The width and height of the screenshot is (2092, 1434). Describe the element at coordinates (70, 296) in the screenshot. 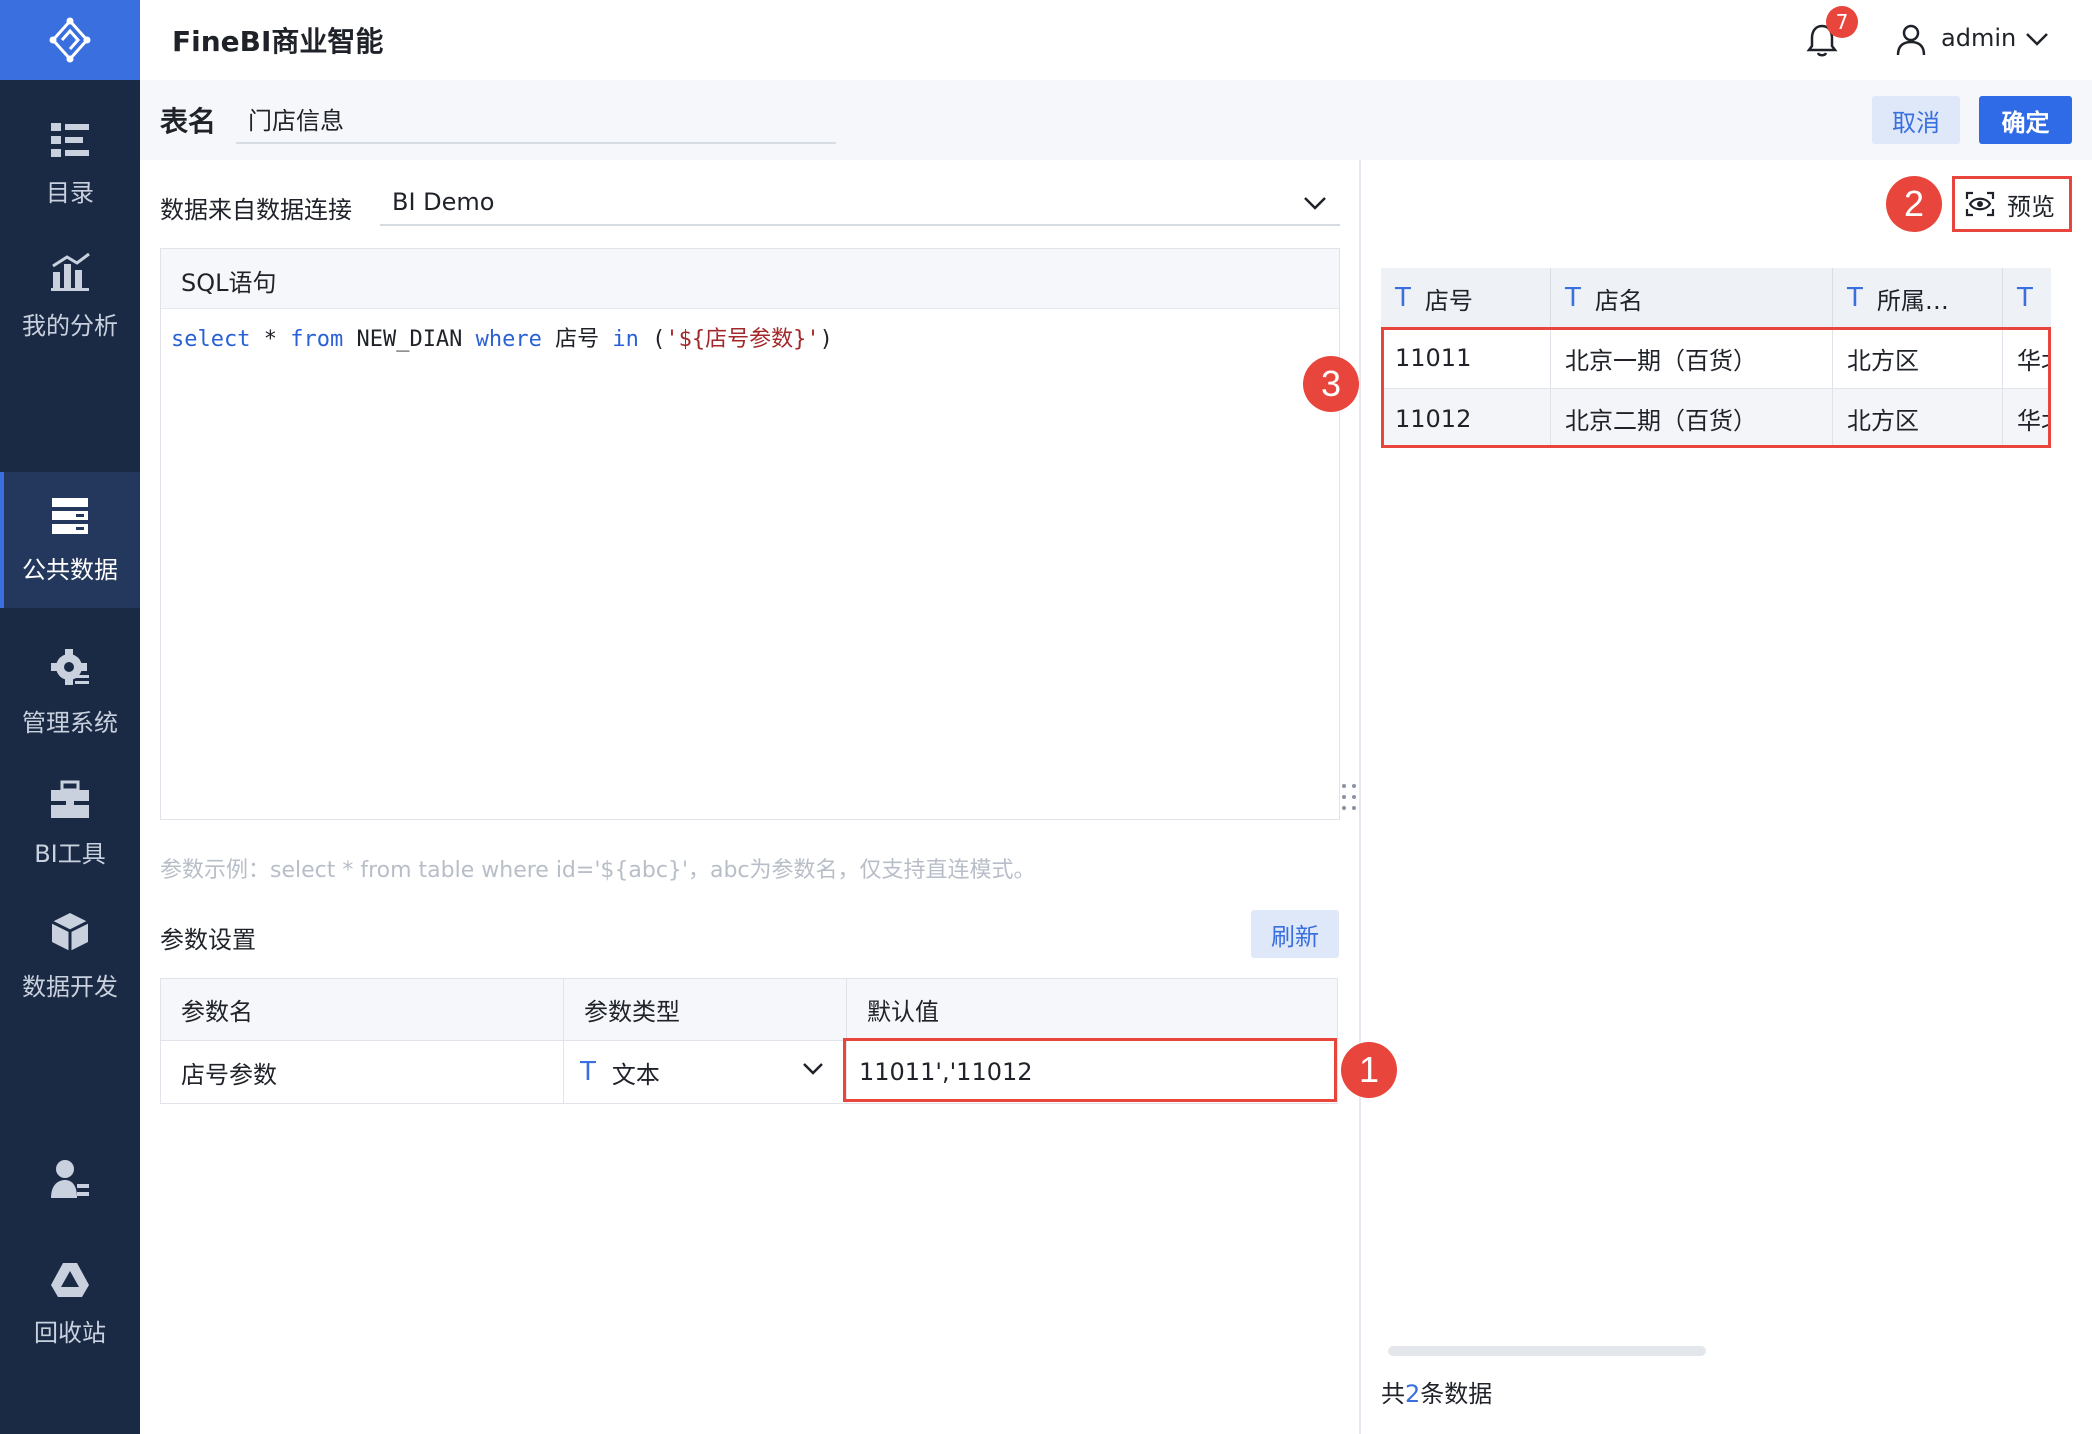

I see `sidebar-item-analysis: 我的分析` at that location.